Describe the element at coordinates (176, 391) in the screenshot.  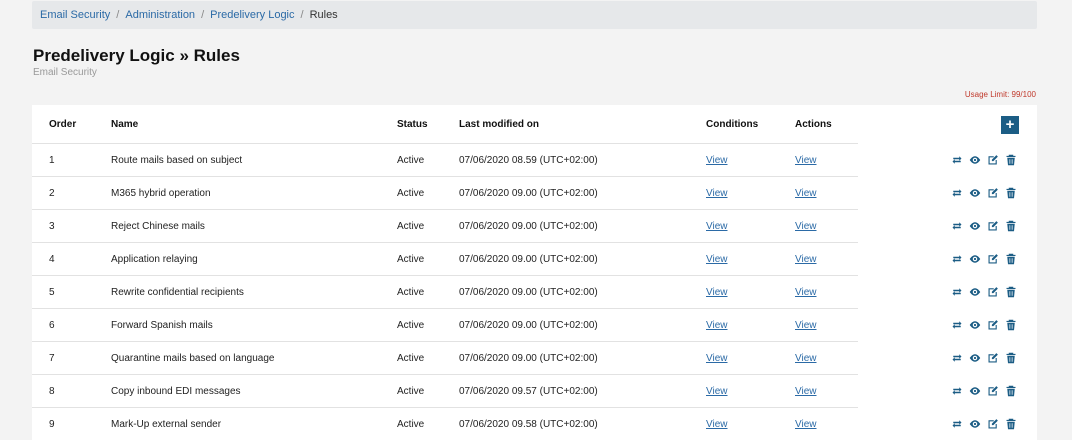
I see `cell-name: Copy inbound EDI messages` at that location.